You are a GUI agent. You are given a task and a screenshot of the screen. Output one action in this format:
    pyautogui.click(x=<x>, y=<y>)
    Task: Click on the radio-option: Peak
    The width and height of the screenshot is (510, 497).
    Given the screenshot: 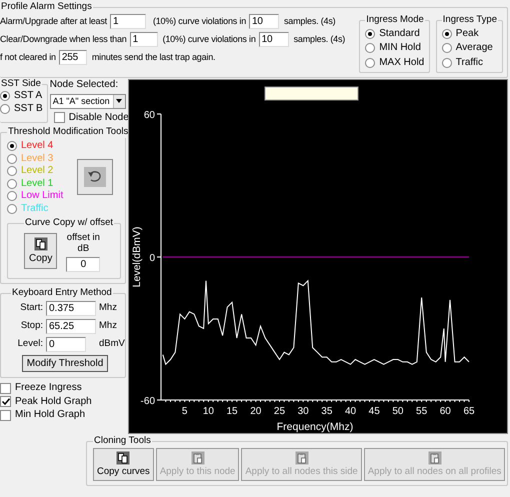 What is the action you would take?
    pyautogui.click(x=460, y=34)
    